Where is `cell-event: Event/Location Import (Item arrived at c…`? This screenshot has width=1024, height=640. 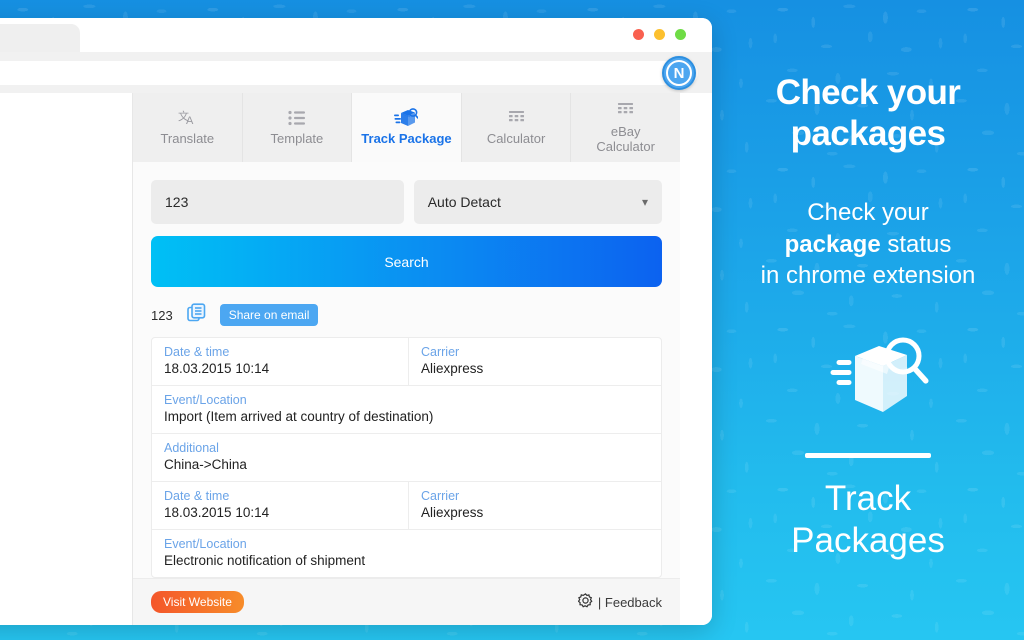
cell-event: Event/Location Import (Item arrived at c… is located at coordinates (406, 409).